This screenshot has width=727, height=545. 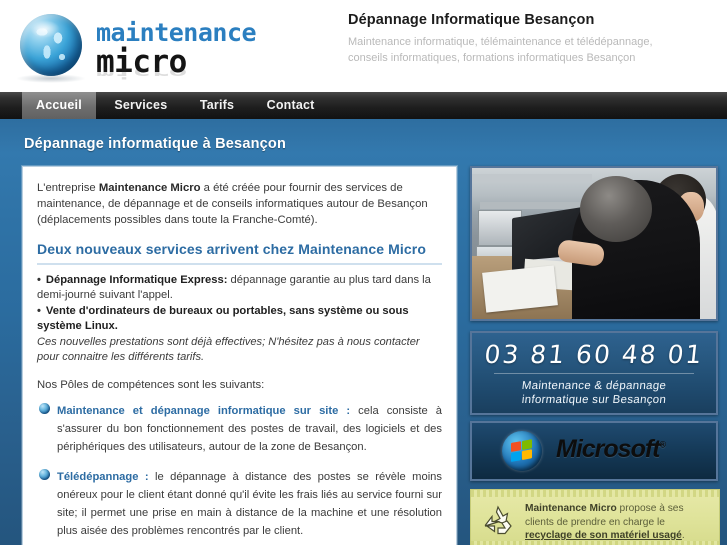 I want to click on section-divider, so click(x=239, y=264).